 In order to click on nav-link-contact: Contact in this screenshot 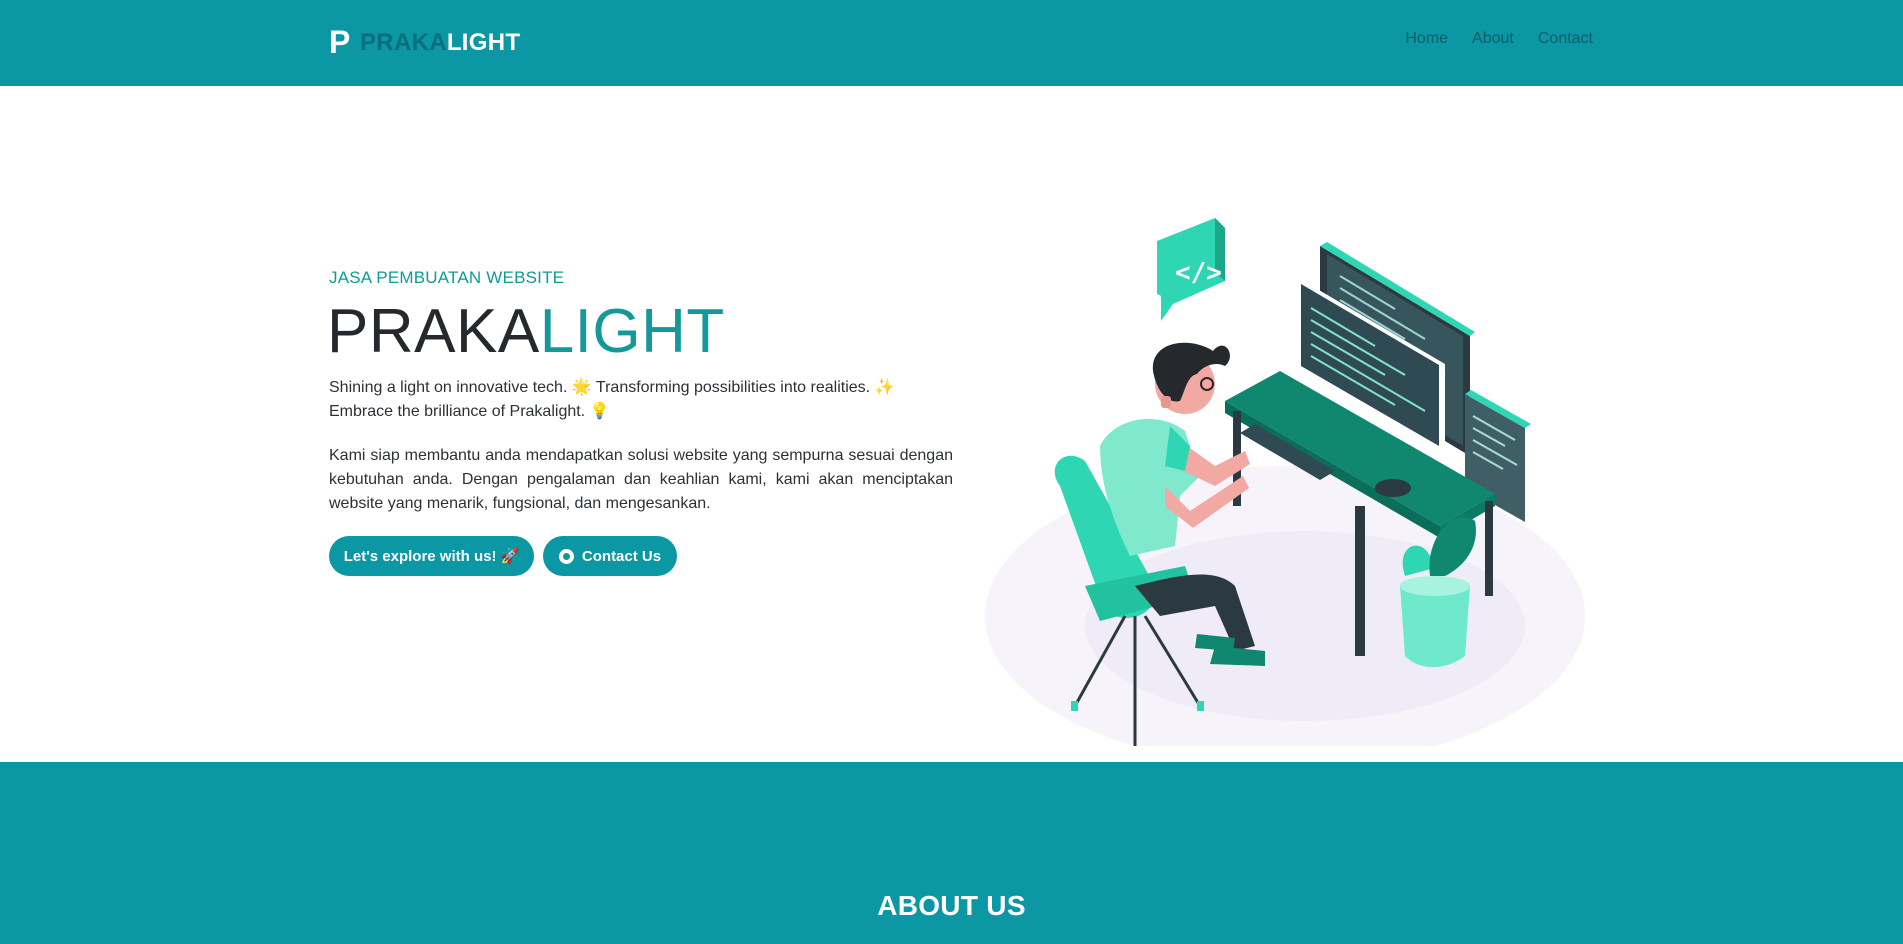, I will do `click(1565, 39)`.